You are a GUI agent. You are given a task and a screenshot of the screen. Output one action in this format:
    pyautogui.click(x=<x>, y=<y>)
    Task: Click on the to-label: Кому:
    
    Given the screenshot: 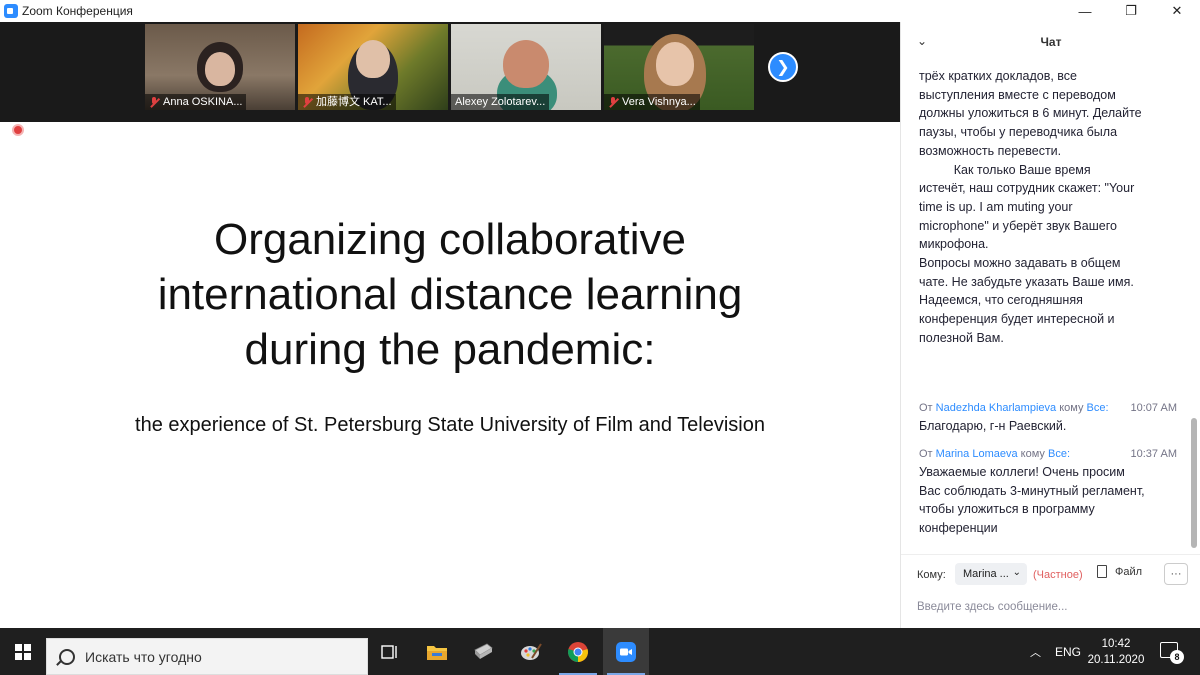 What is the action you would take?
    pyautogui.click(x=931, y=575)
    